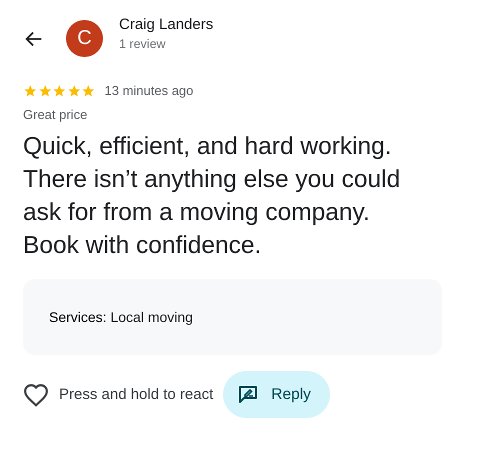  Describe the element at coordinates (242, 114) in the screenshot. I see `review-tag: Great price` at that location.